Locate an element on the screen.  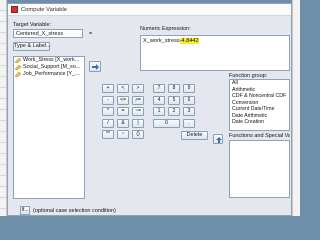
keypad-key: = is located at coordinates (123, 111).